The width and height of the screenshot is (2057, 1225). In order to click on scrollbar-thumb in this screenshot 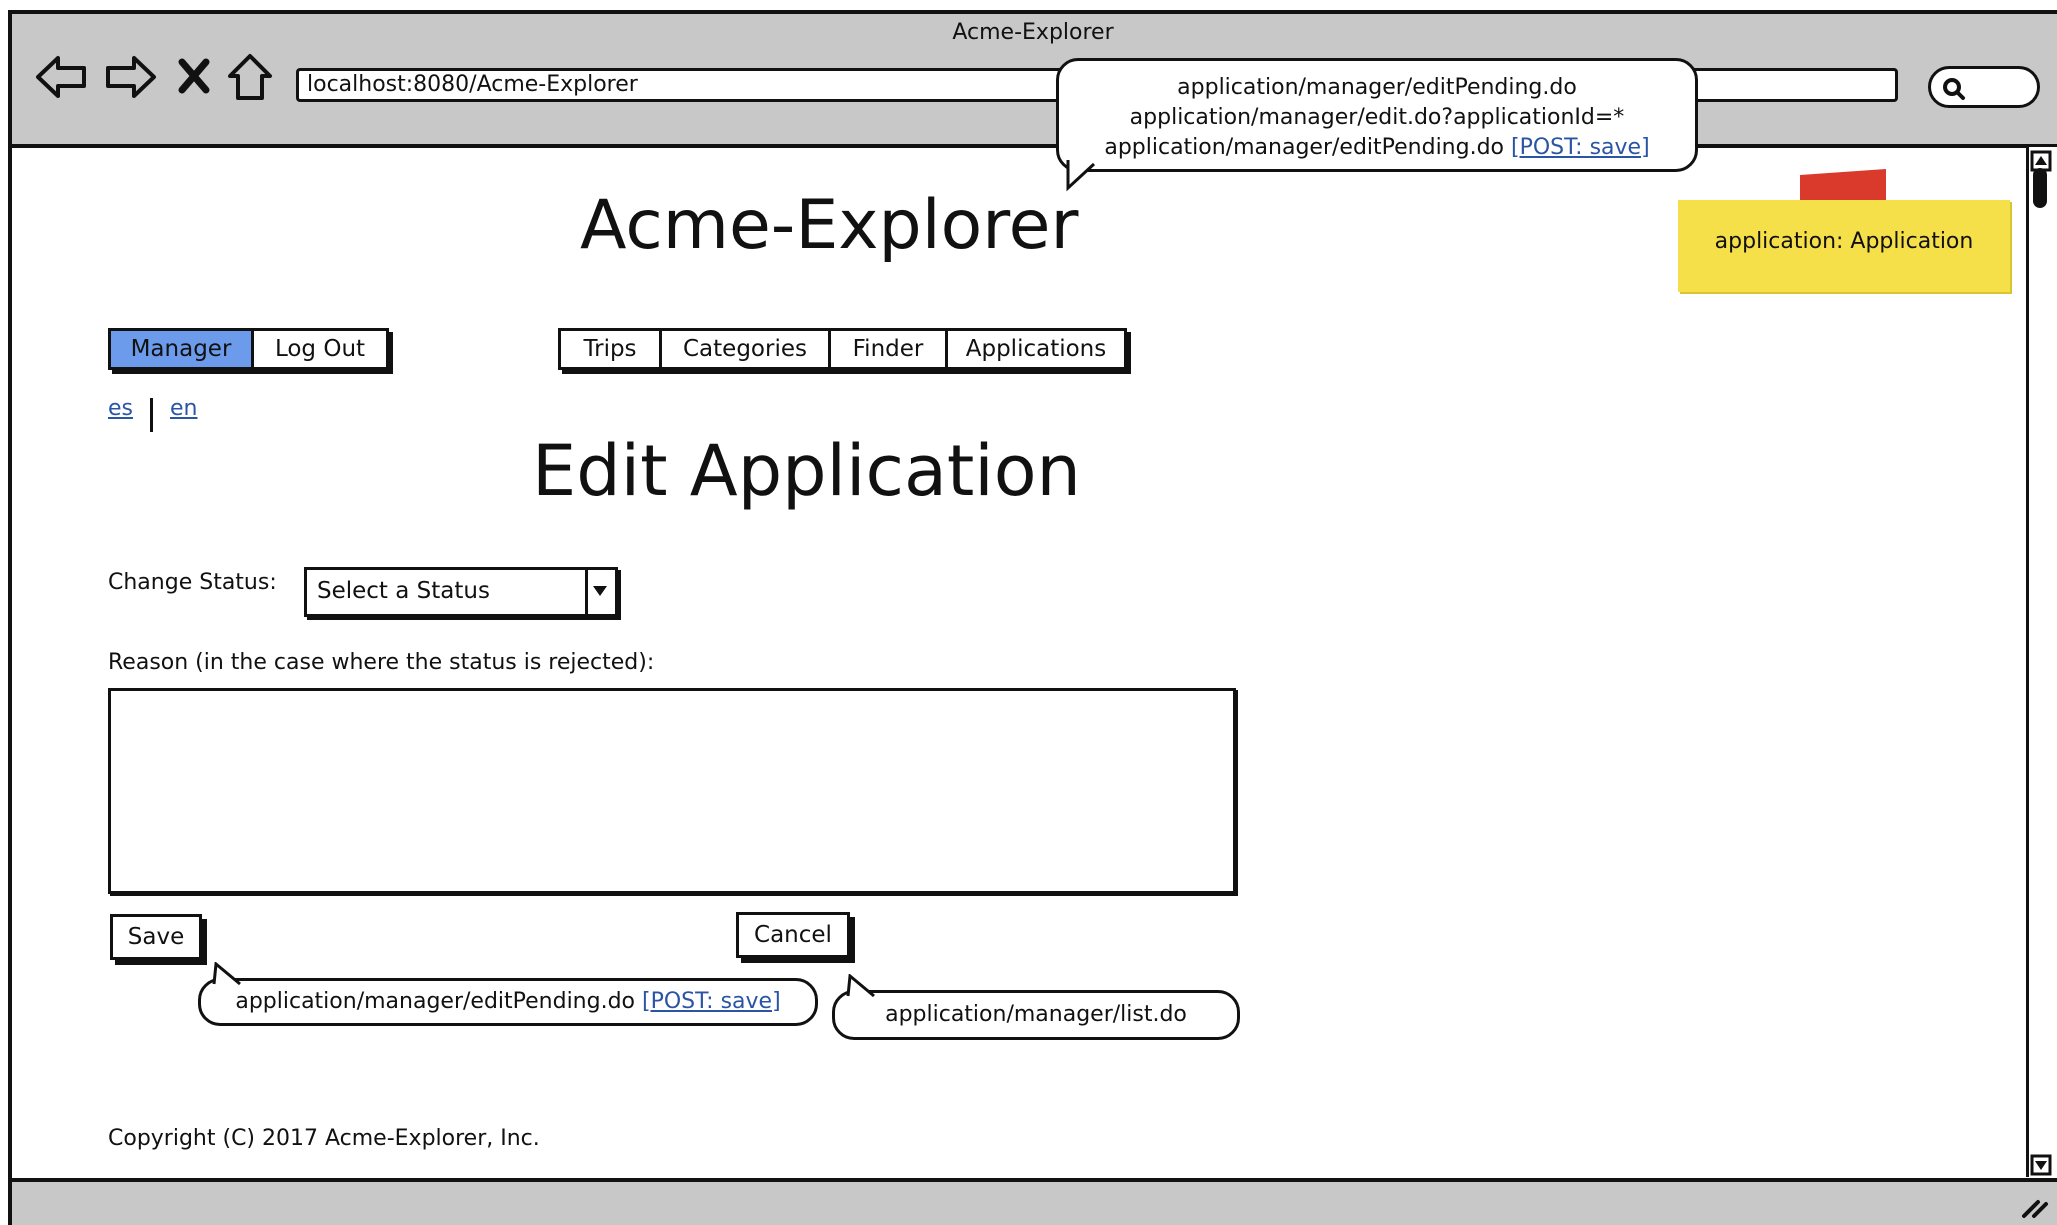, I will do `click(2040, 188)`.